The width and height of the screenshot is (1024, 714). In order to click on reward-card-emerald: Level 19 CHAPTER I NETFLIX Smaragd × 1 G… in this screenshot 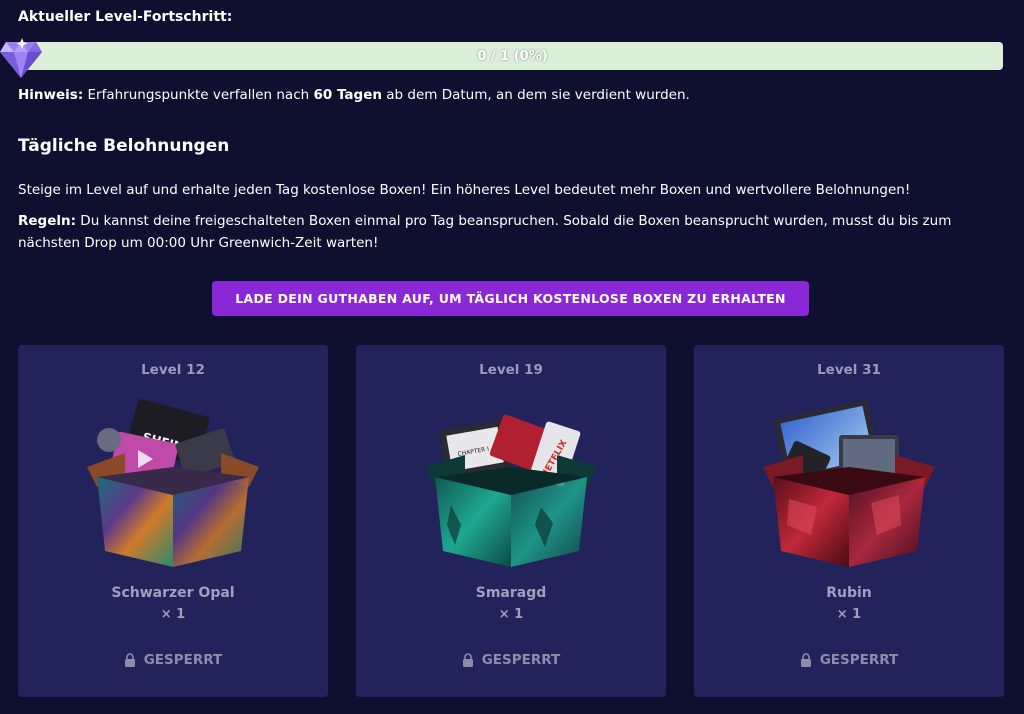, I will do `click(511, 521)`.